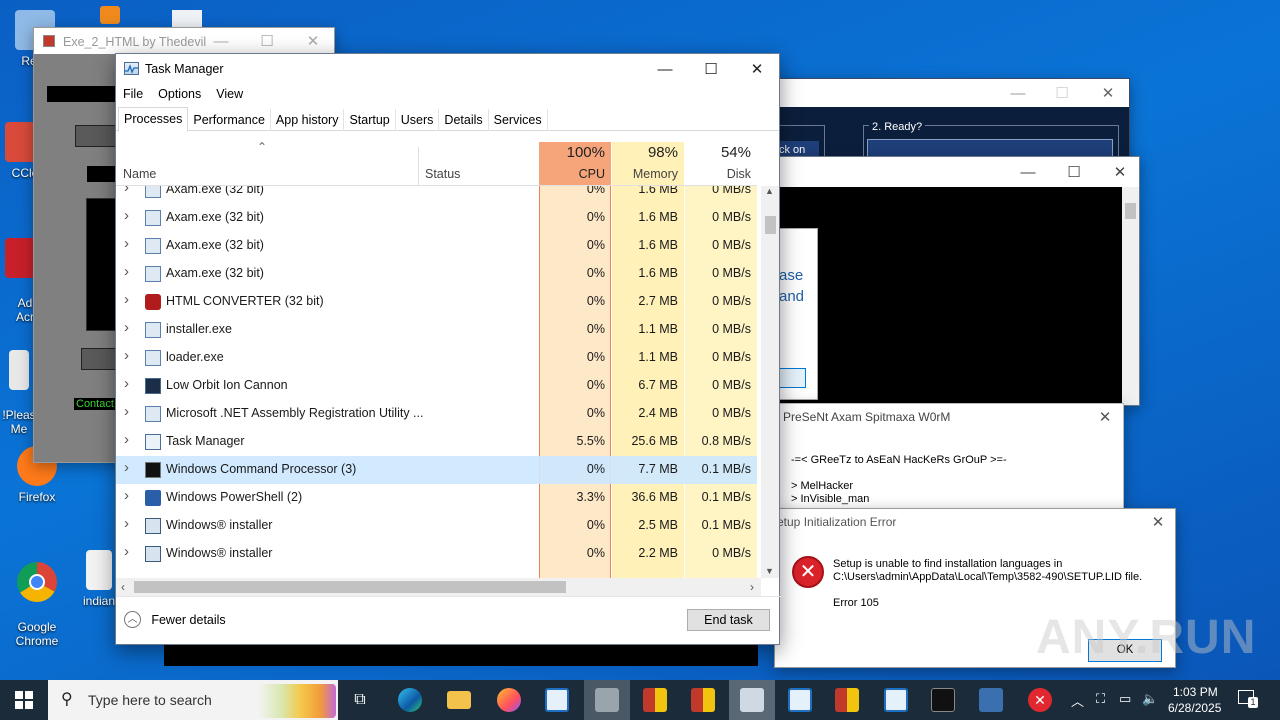  Describe the element at coordinates (180, 95) in the screenshot. I see `menu-options: Options` at that location.